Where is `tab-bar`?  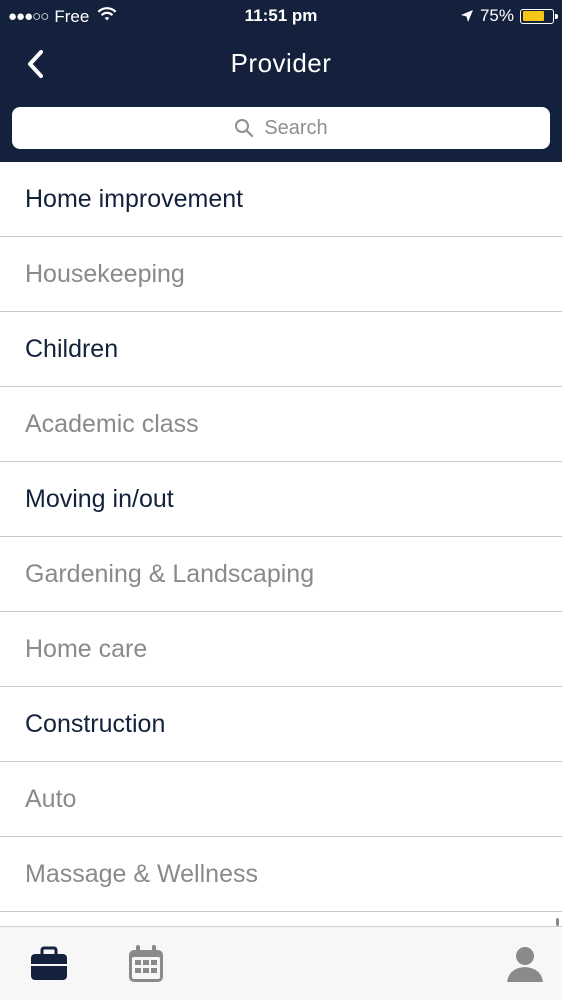
tab-bar is located at coordinates (281, 963).